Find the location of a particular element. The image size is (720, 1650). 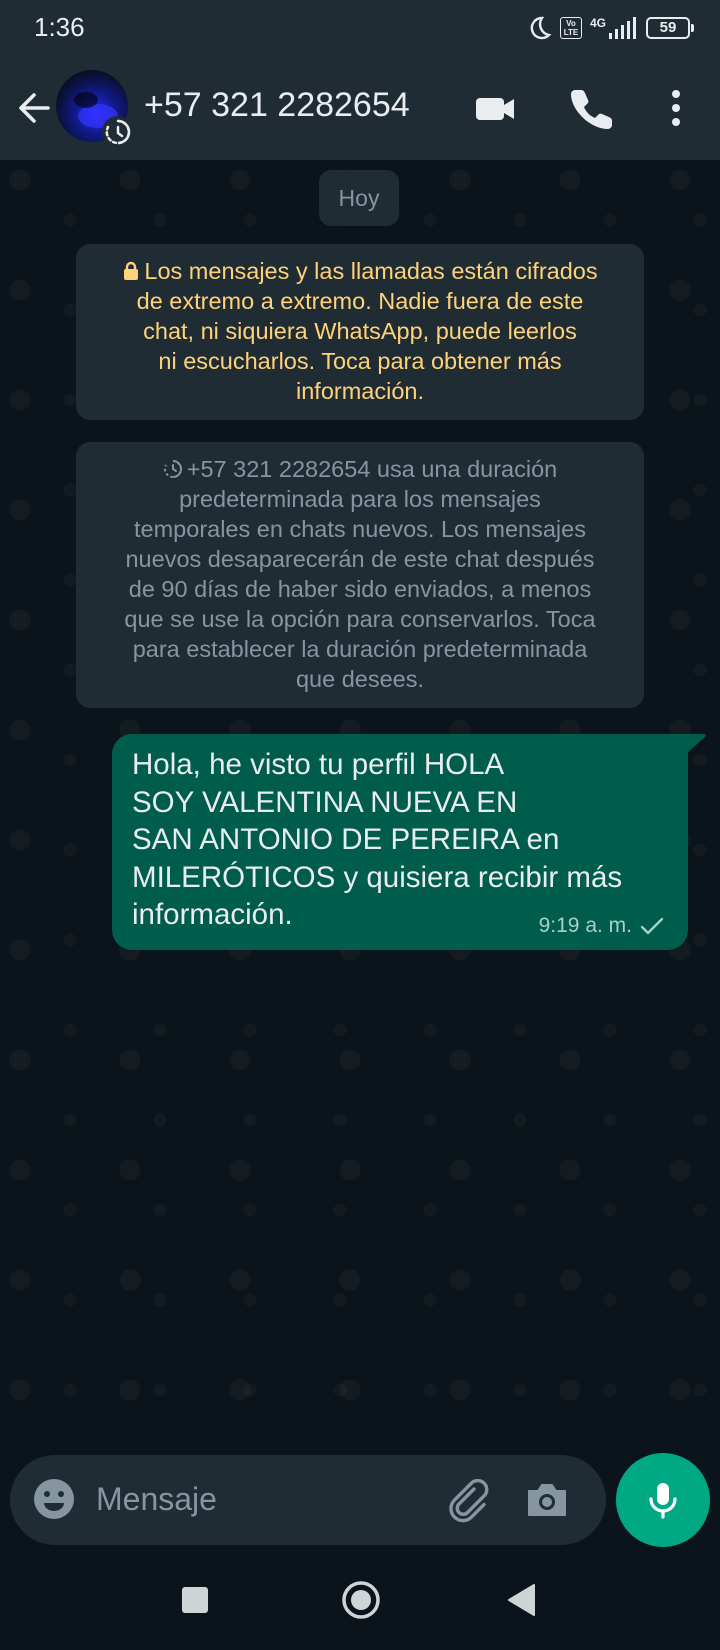

message-input is located at coordinates (261, 1499).